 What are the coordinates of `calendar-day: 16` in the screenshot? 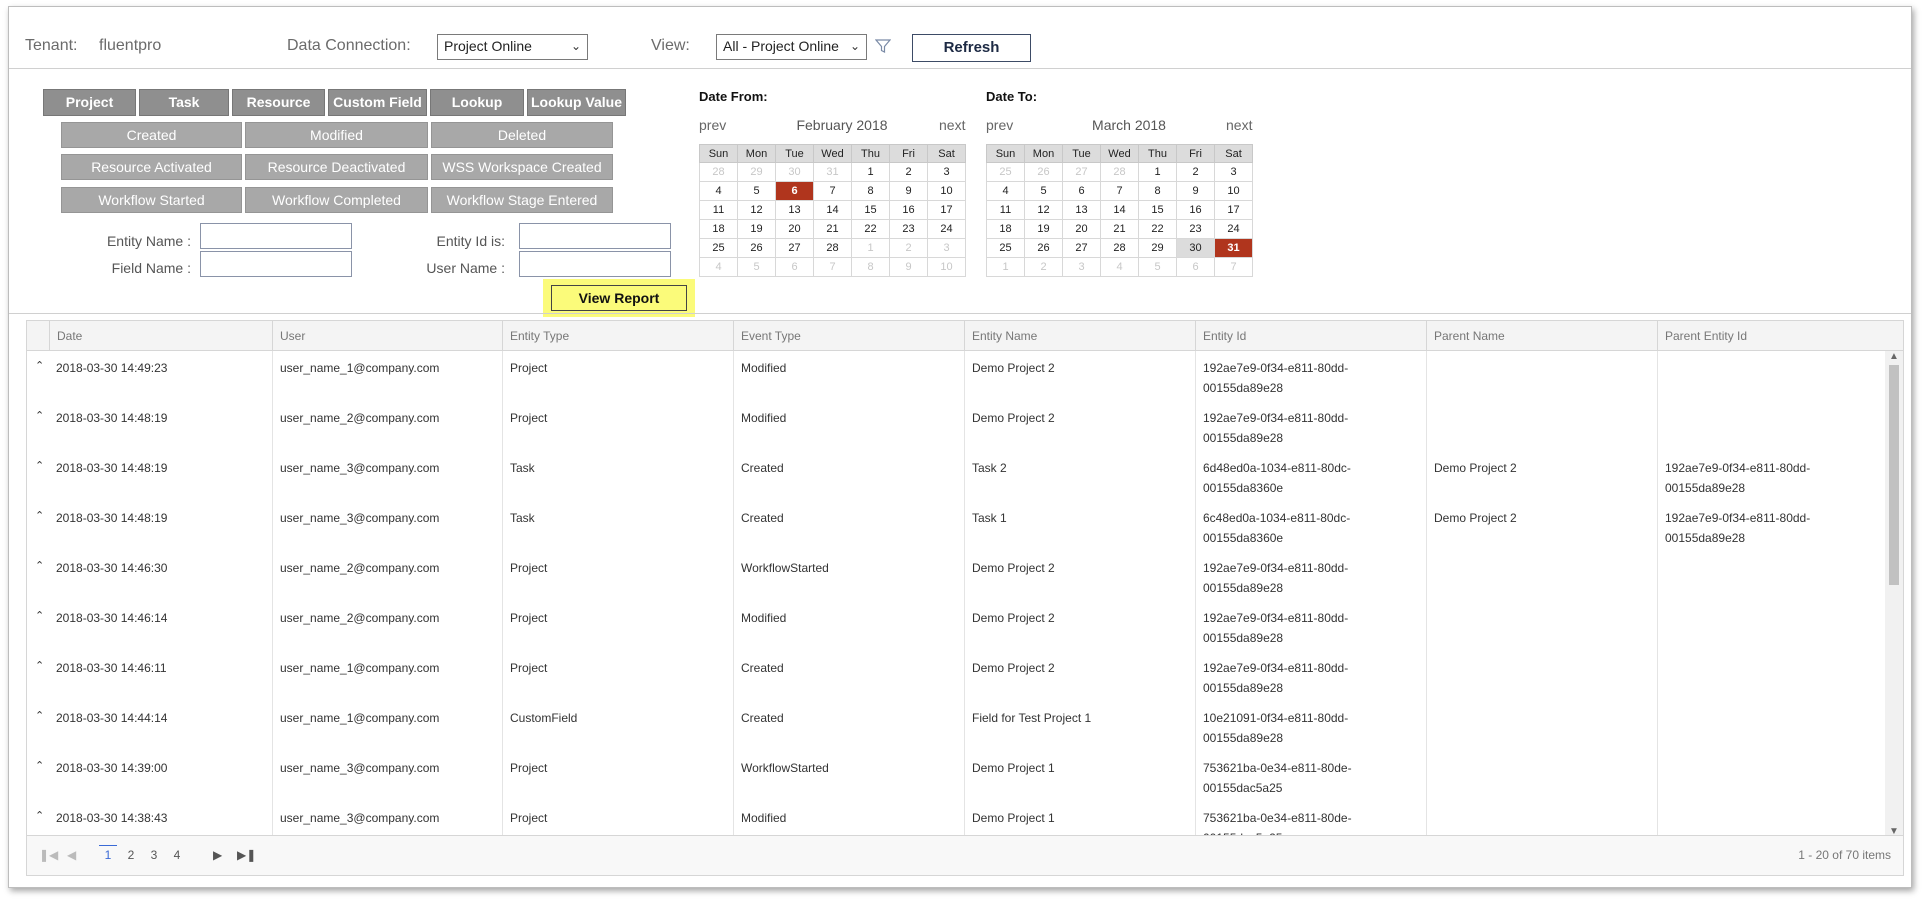 It's located at (1195, 210).